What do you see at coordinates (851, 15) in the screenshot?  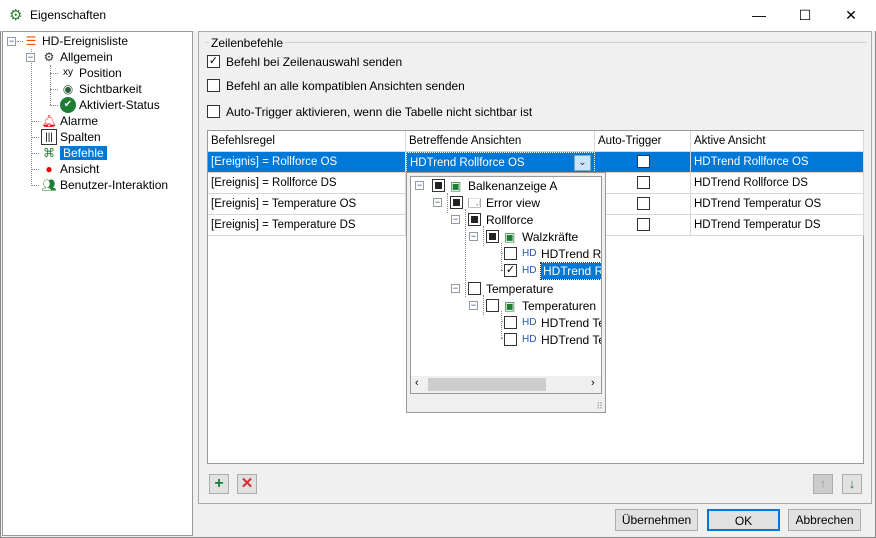 I see `close-button: ✕` at bounding box center [851, 15].